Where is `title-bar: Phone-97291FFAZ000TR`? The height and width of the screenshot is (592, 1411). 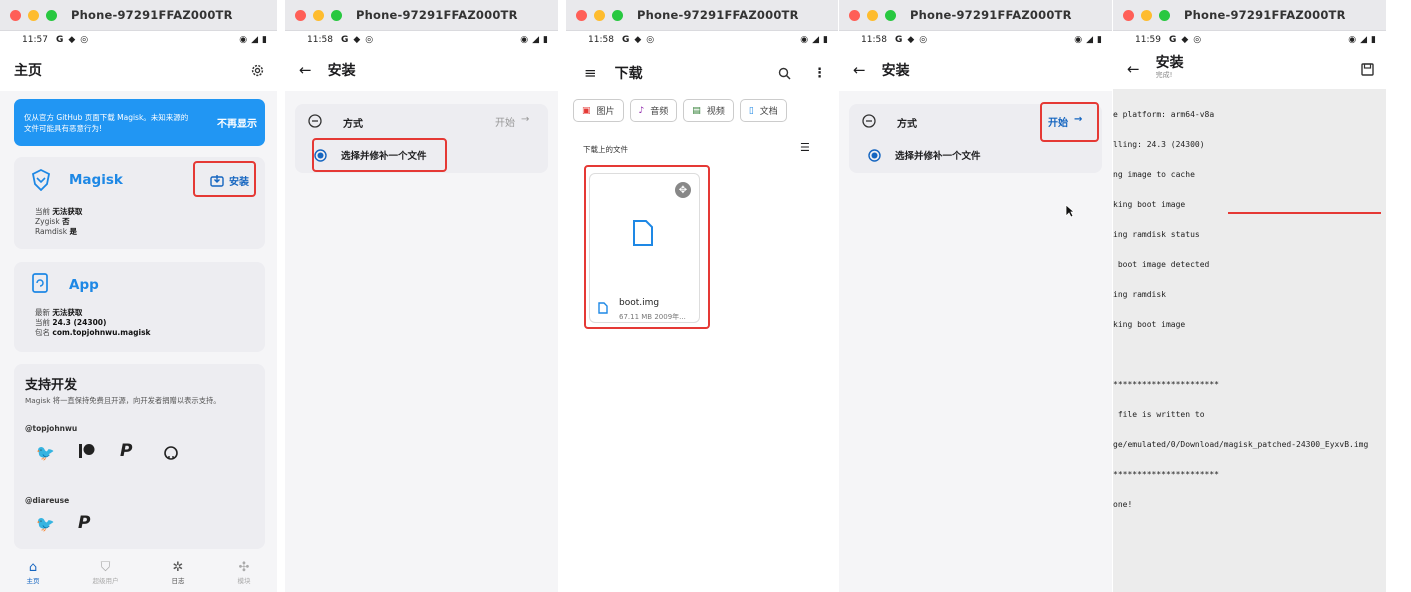
title-bar: Phone-97291FFAZ000TR is located at coordinates (138, 15).